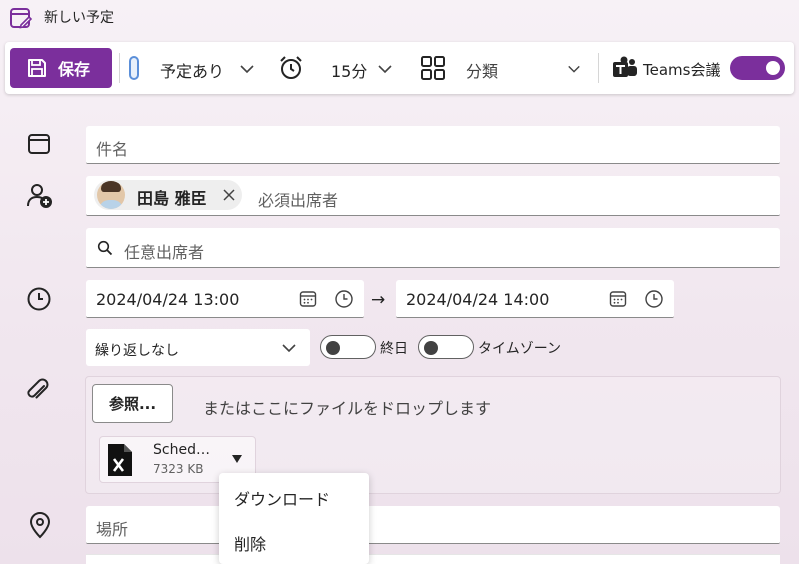  Describe the element at coordinates (625, 66) in the screenshot. I see `teams-icon` at that location.